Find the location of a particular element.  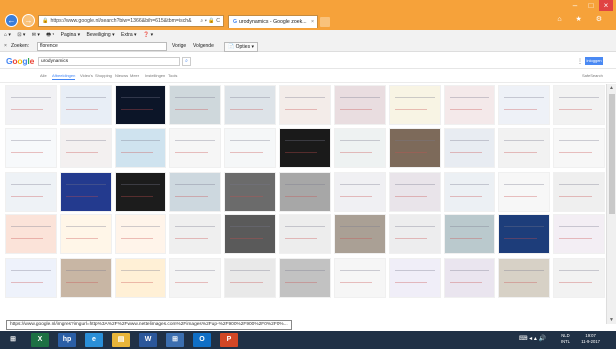

toolbar-icons: ⌂ ★ ⚙ is located at coordinates (582, 19).